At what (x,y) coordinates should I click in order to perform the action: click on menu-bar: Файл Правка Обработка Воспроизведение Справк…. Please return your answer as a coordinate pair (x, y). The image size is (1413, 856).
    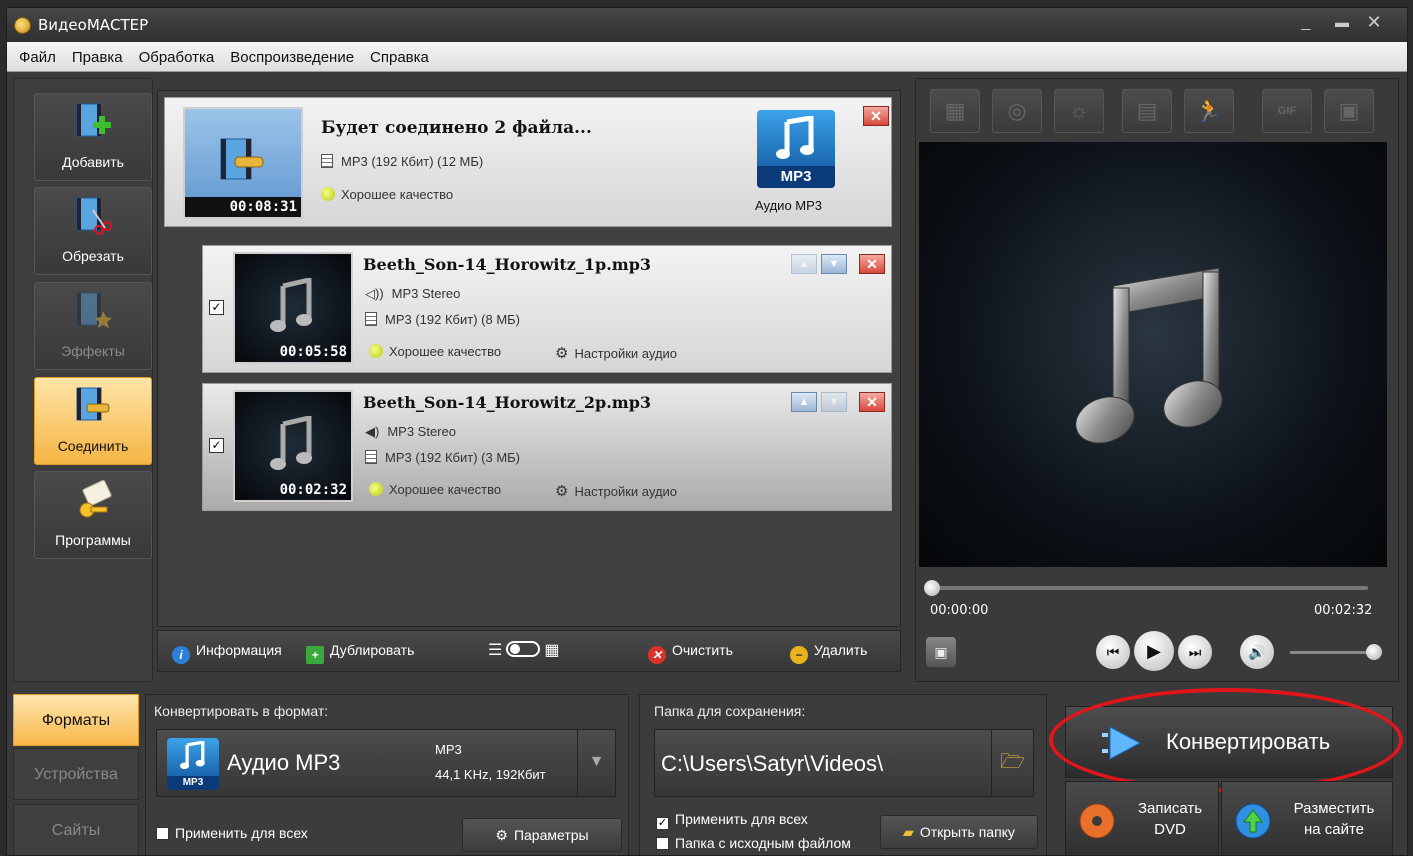
    Looking at the image, I should click on (707, 57).